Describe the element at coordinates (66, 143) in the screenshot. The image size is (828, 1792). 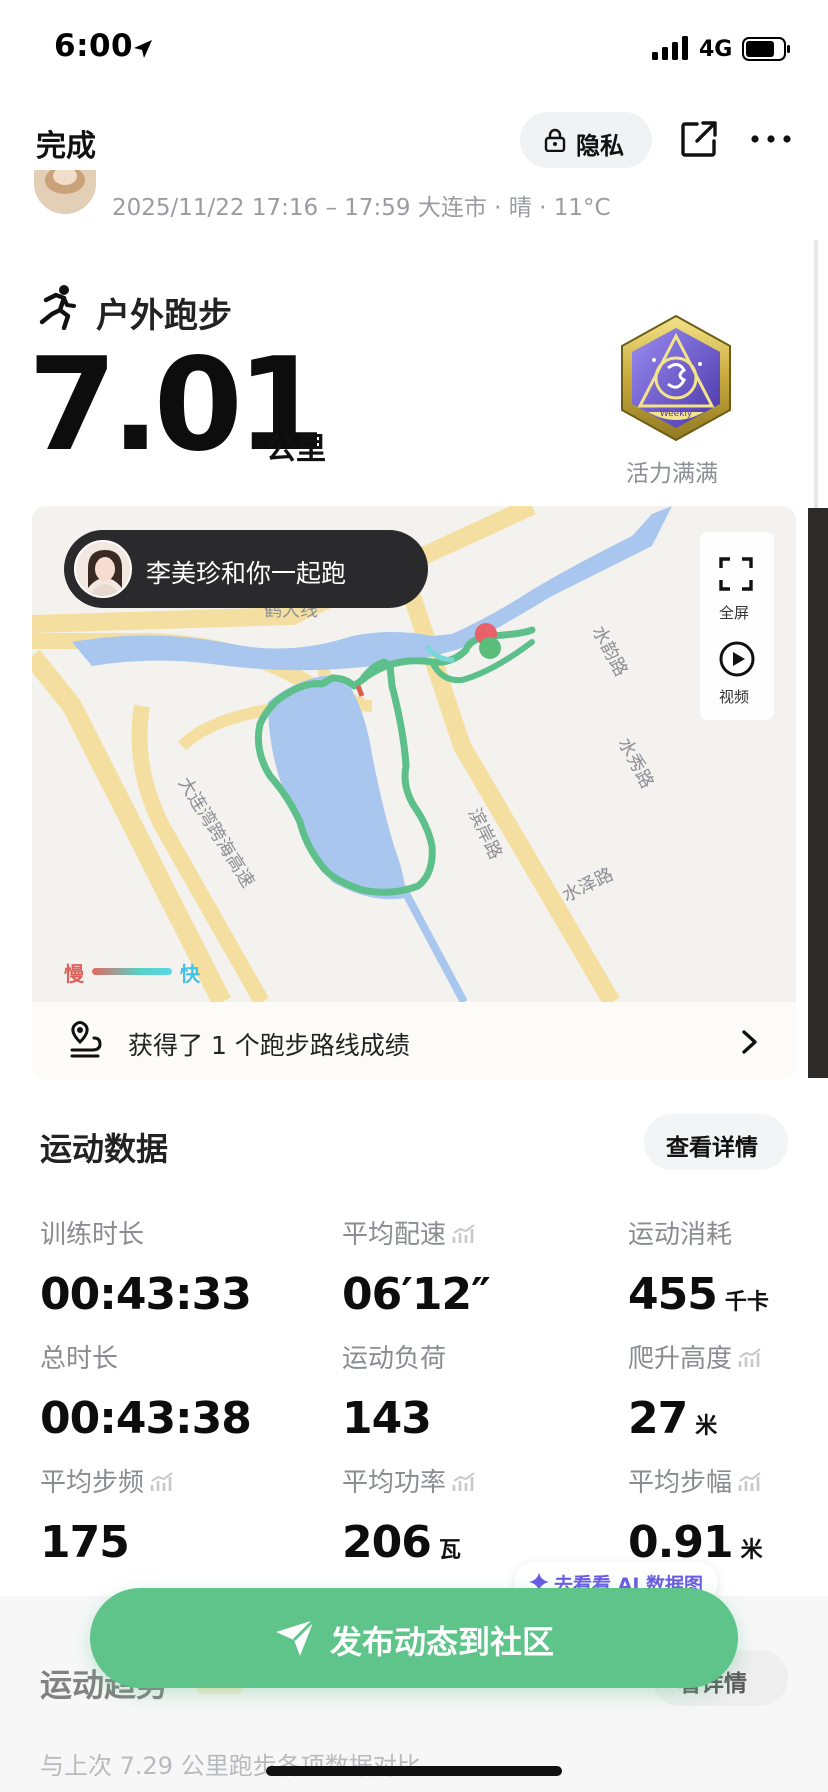
I see `done-button: 完成` at that location.